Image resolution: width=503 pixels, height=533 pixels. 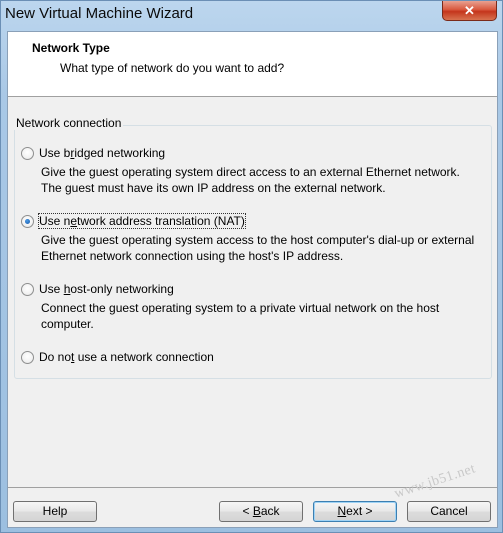 I want to click on radio-bridged, so click(x=27, y=153).